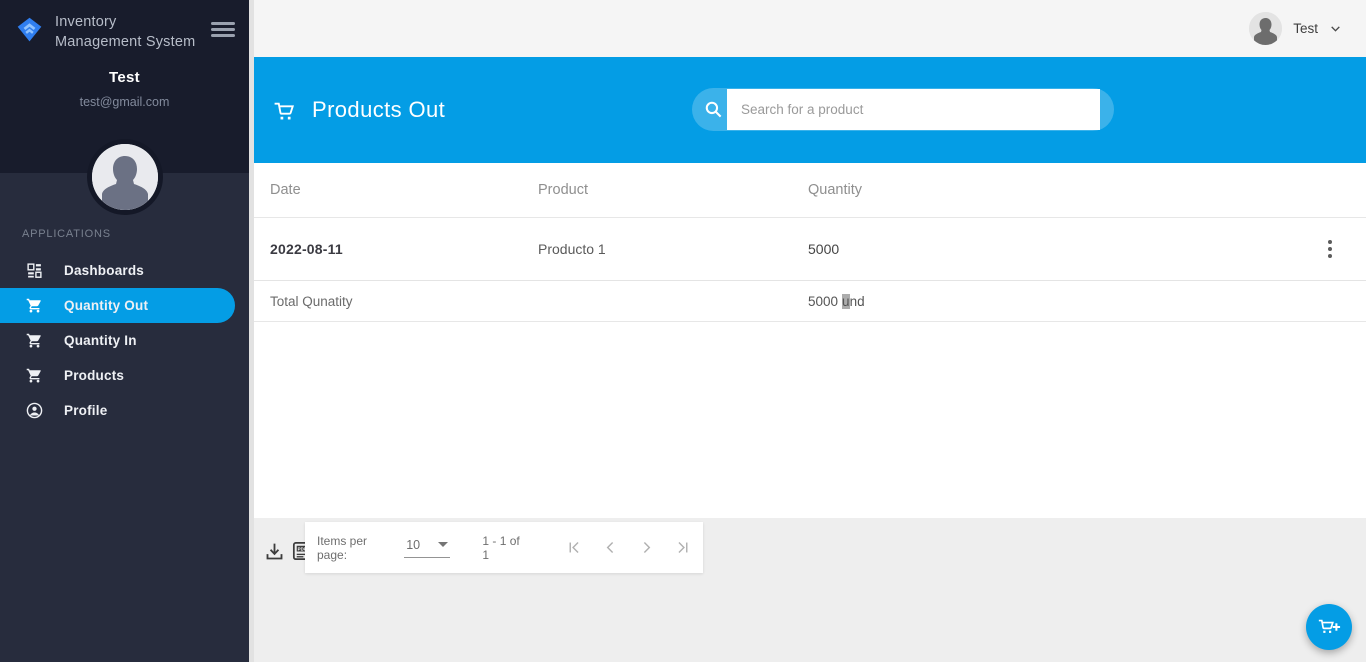  Describe the element at coordinates (610, 547) in the screenshot. I see `previous-page-button` at that location.